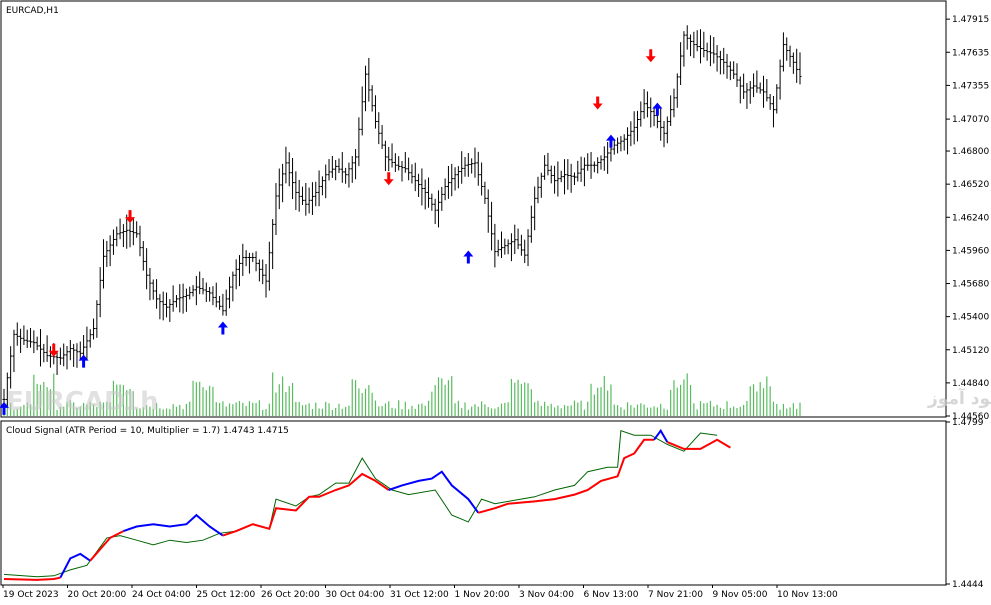 The image size is (991, 605). Describe the element at coordinates (970, 218) in the screenshot. I see `price-tick-label: 1.46240` at that location.